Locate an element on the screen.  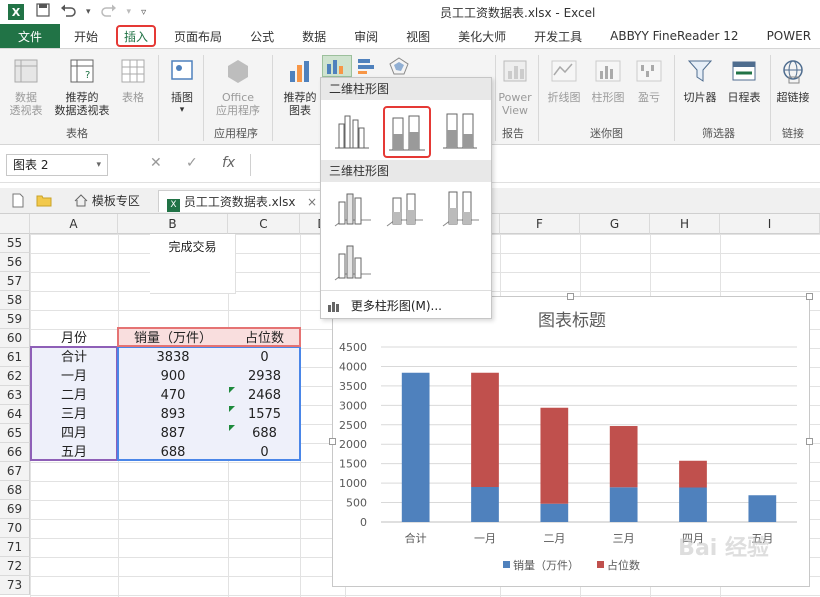
table-header-cell: 占位数 is located at coordinates (264, 338).